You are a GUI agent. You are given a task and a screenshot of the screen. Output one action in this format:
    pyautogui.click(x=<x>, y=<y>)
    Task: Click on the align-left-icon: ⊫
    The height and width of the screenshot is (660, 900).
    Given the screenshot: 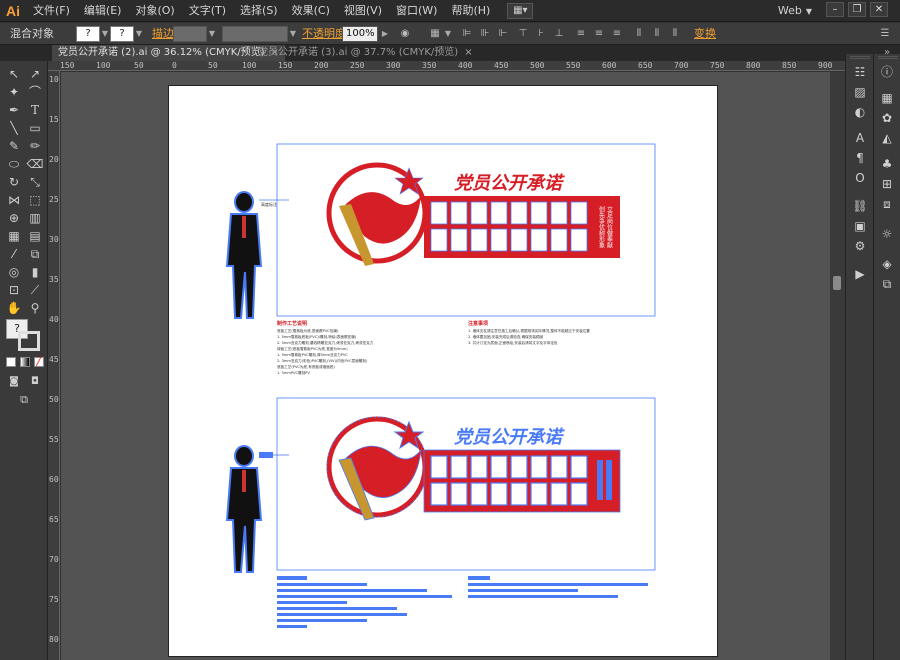 What is the action you would take?
    pyautogui.click(x=467, y=34)
    